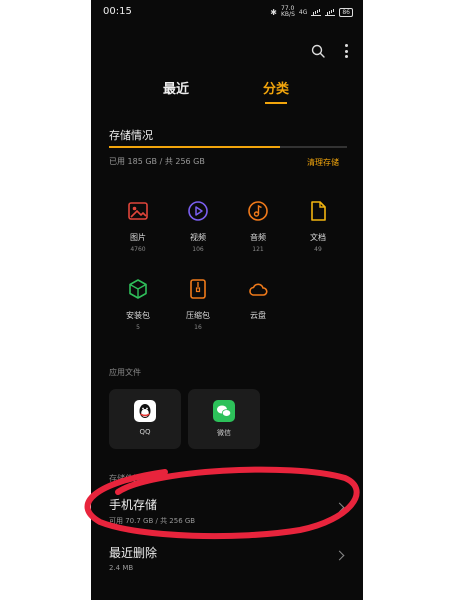 Image resolution: width=450 pixels, height=600 pixels. Describe the element at coordinates (198, 304) in the screenshot. I see `category-archives: 压缩包 16` at that location.